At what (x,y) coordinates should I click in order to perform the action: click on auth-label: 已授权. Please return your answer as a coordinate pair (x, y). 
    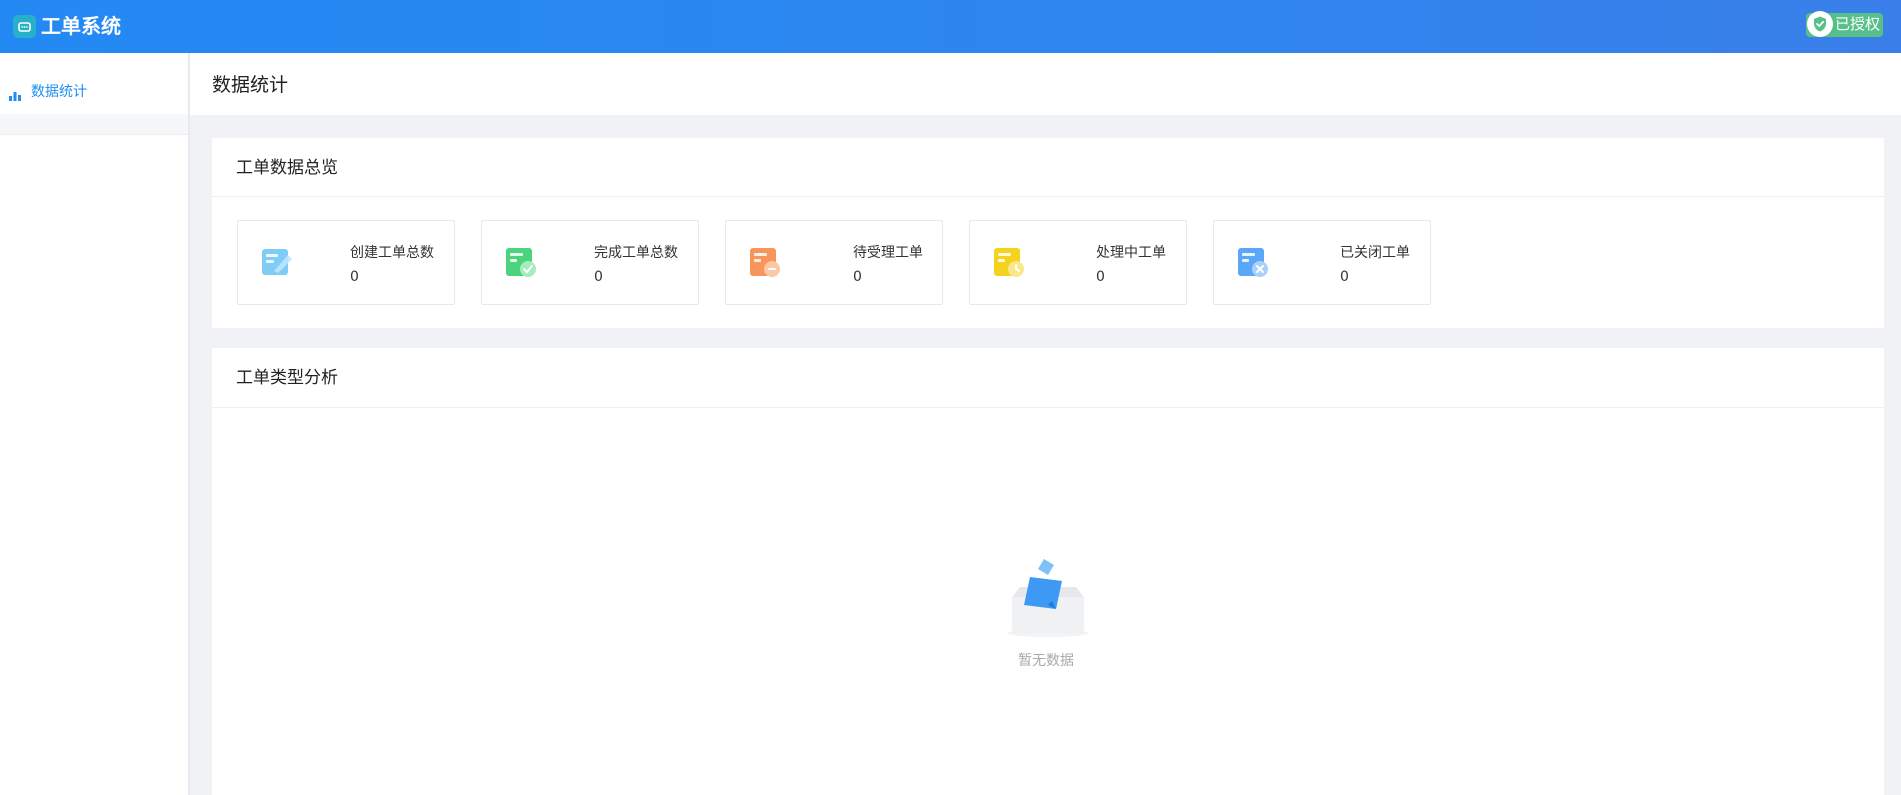
    Looking at the image, I should click on (1858, 24).